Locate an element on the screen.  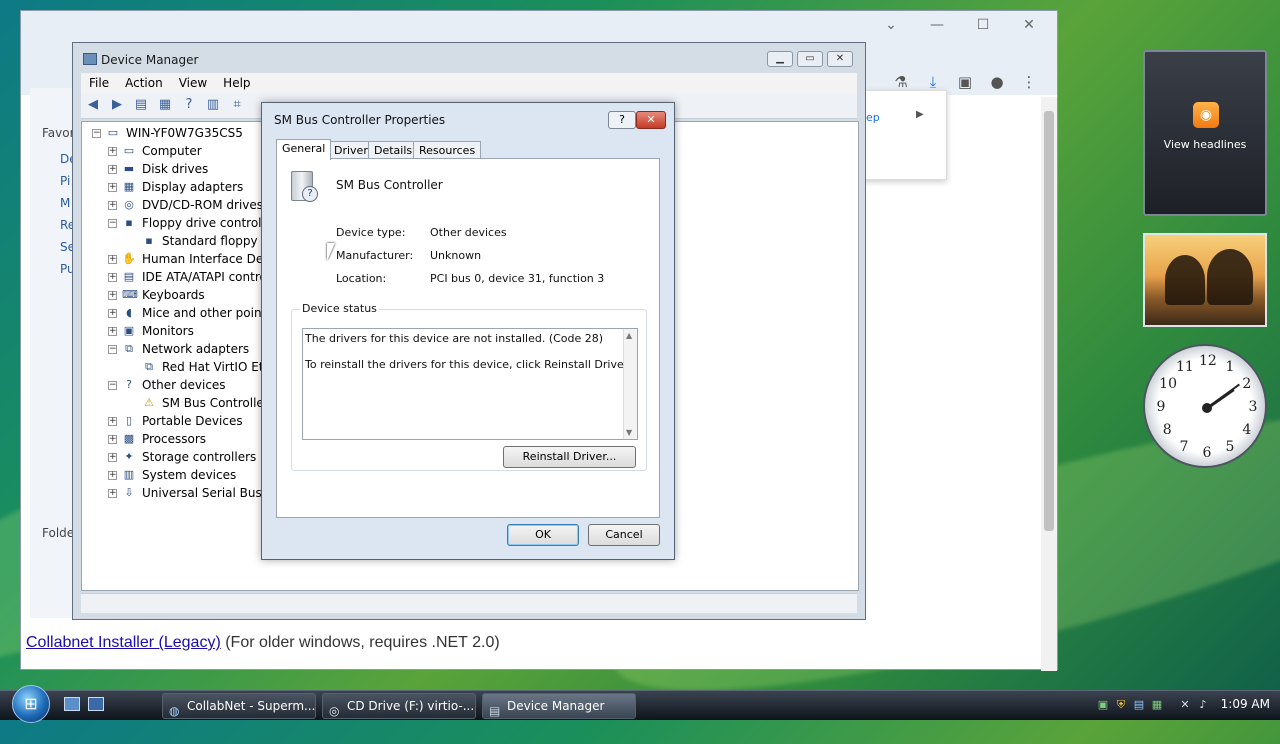
tray-icon: ▤ is located at coordinates (1139, 705).